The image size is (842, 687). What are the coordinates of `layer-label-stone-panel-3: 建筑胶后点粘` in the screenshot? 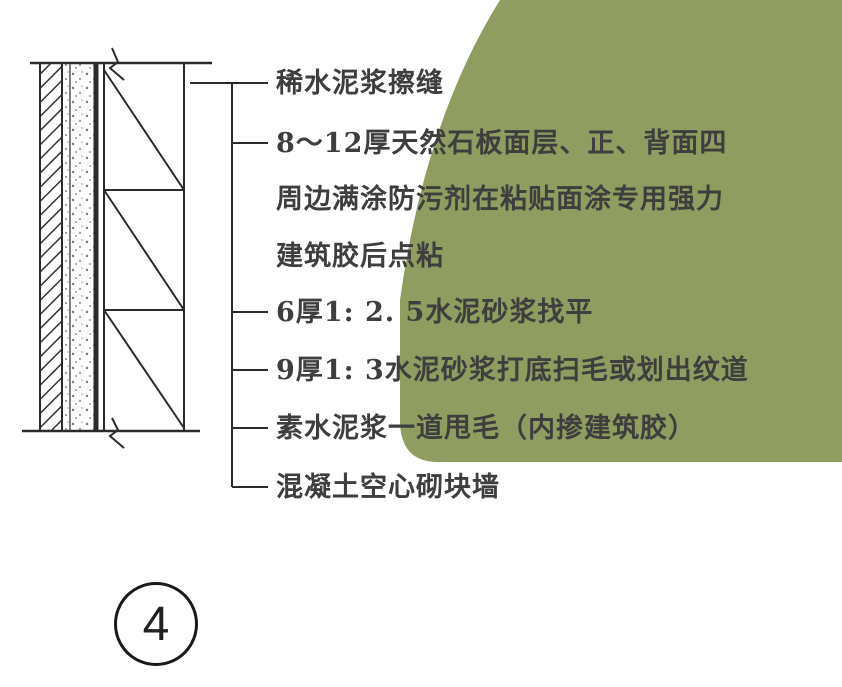 It's located at (360, 256).